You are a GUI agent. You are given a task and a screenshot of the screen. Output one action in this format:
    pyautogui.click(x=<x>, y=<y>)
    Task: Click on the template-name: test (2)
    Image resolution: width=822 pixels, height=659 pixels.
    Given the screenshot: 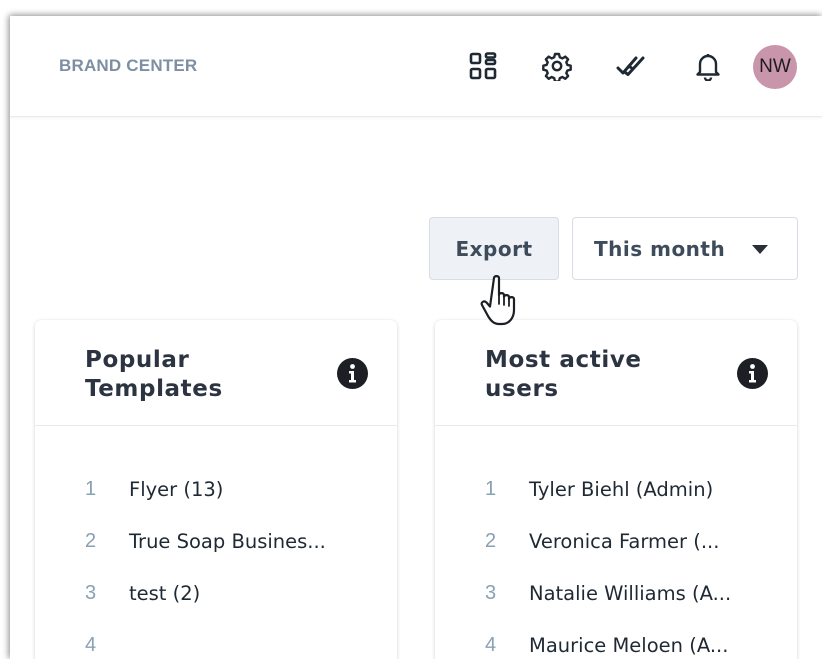 What is the action you would take?
    pyautogui.click(x=165, y=593)
    